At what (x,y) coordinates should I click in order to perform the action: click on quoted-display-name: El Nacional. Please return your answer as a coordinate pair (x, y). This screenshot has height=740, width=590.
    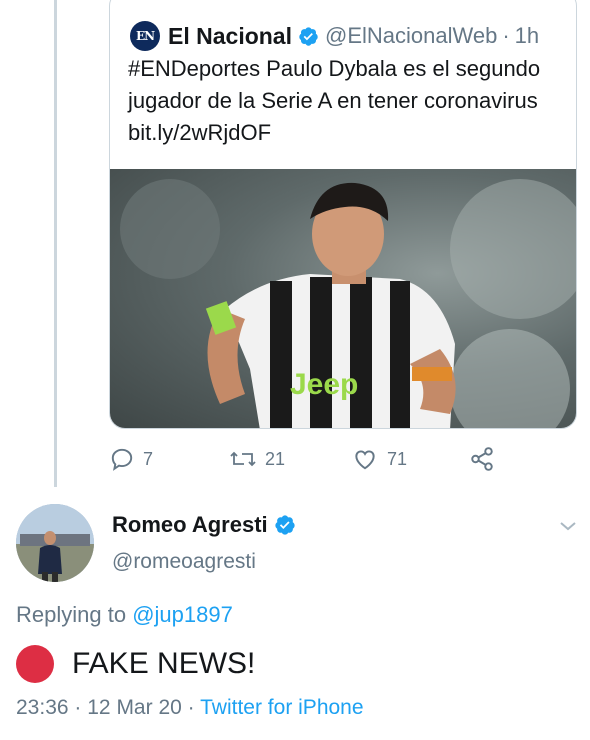
    Looking at the image, I should click on (230, 36).